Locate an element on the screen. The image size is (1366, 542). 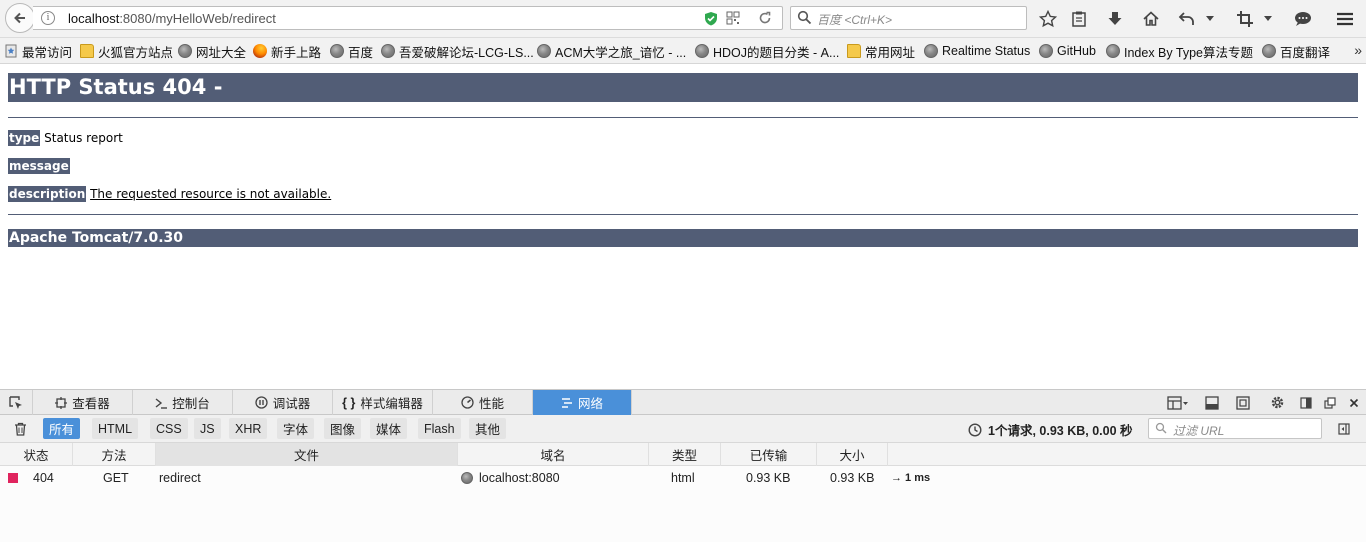
downloads-button is located at coordinates (1115, 19).